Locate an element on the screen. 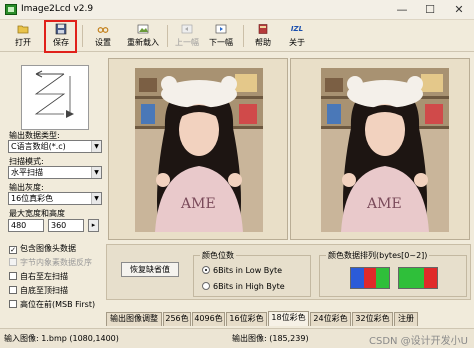 The width and height of the screenshot is (474, 348). save-highlight-box is located at coordinates (60, 36).